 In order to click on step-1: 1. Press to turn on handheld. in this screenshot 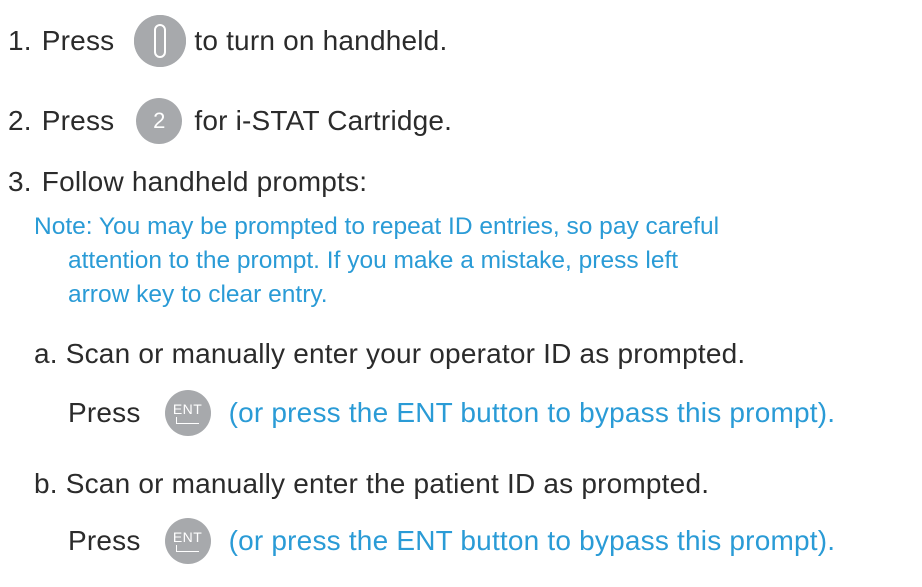, I will do `click(227, 41)`.